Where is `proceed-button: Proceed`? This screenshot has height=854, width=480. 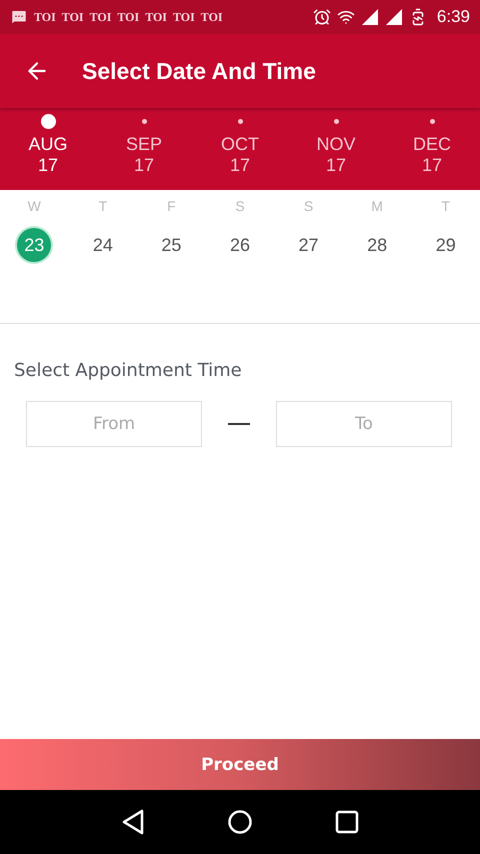 proceed-button: Proceed is located at coordinates (240, 764).